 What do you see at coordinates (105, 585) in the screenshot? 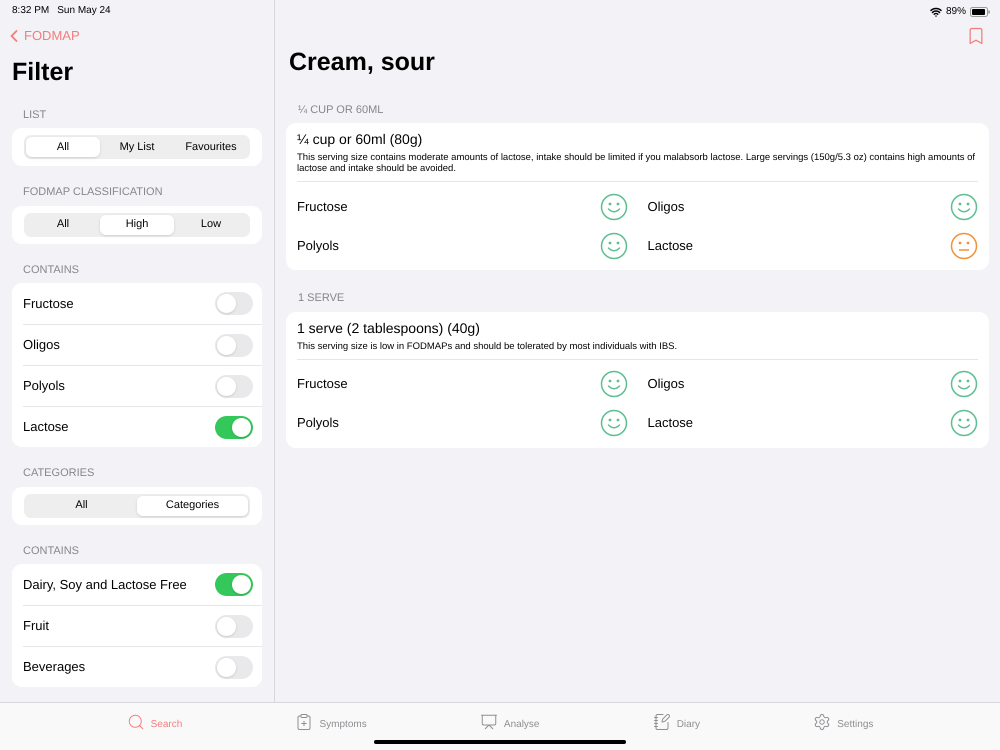
I see `filter-label: Dairy, Soy and Lactose Free` at bounding box center [105, 585].